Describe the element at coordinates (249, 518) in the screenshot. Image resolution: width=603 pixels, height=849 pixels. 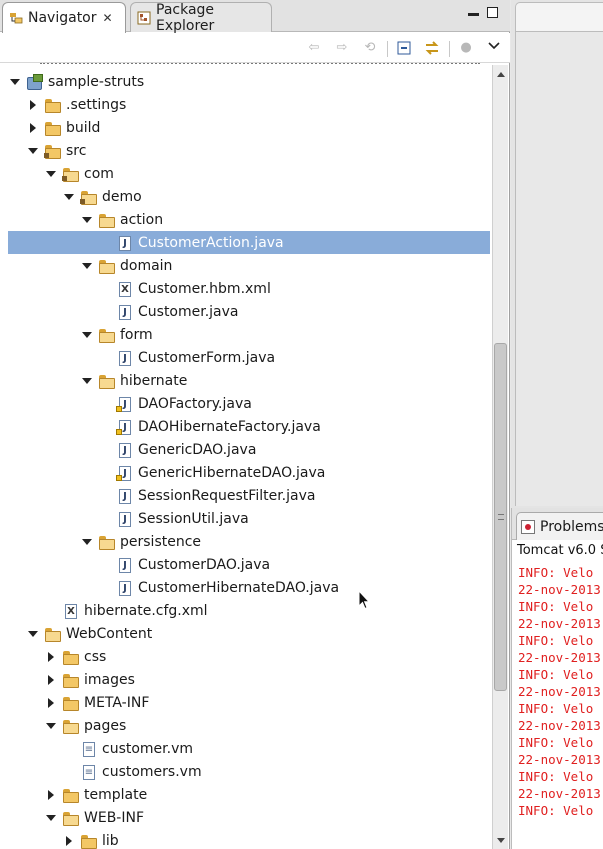
I see `tree-item: SessionUtil.java` at that location.